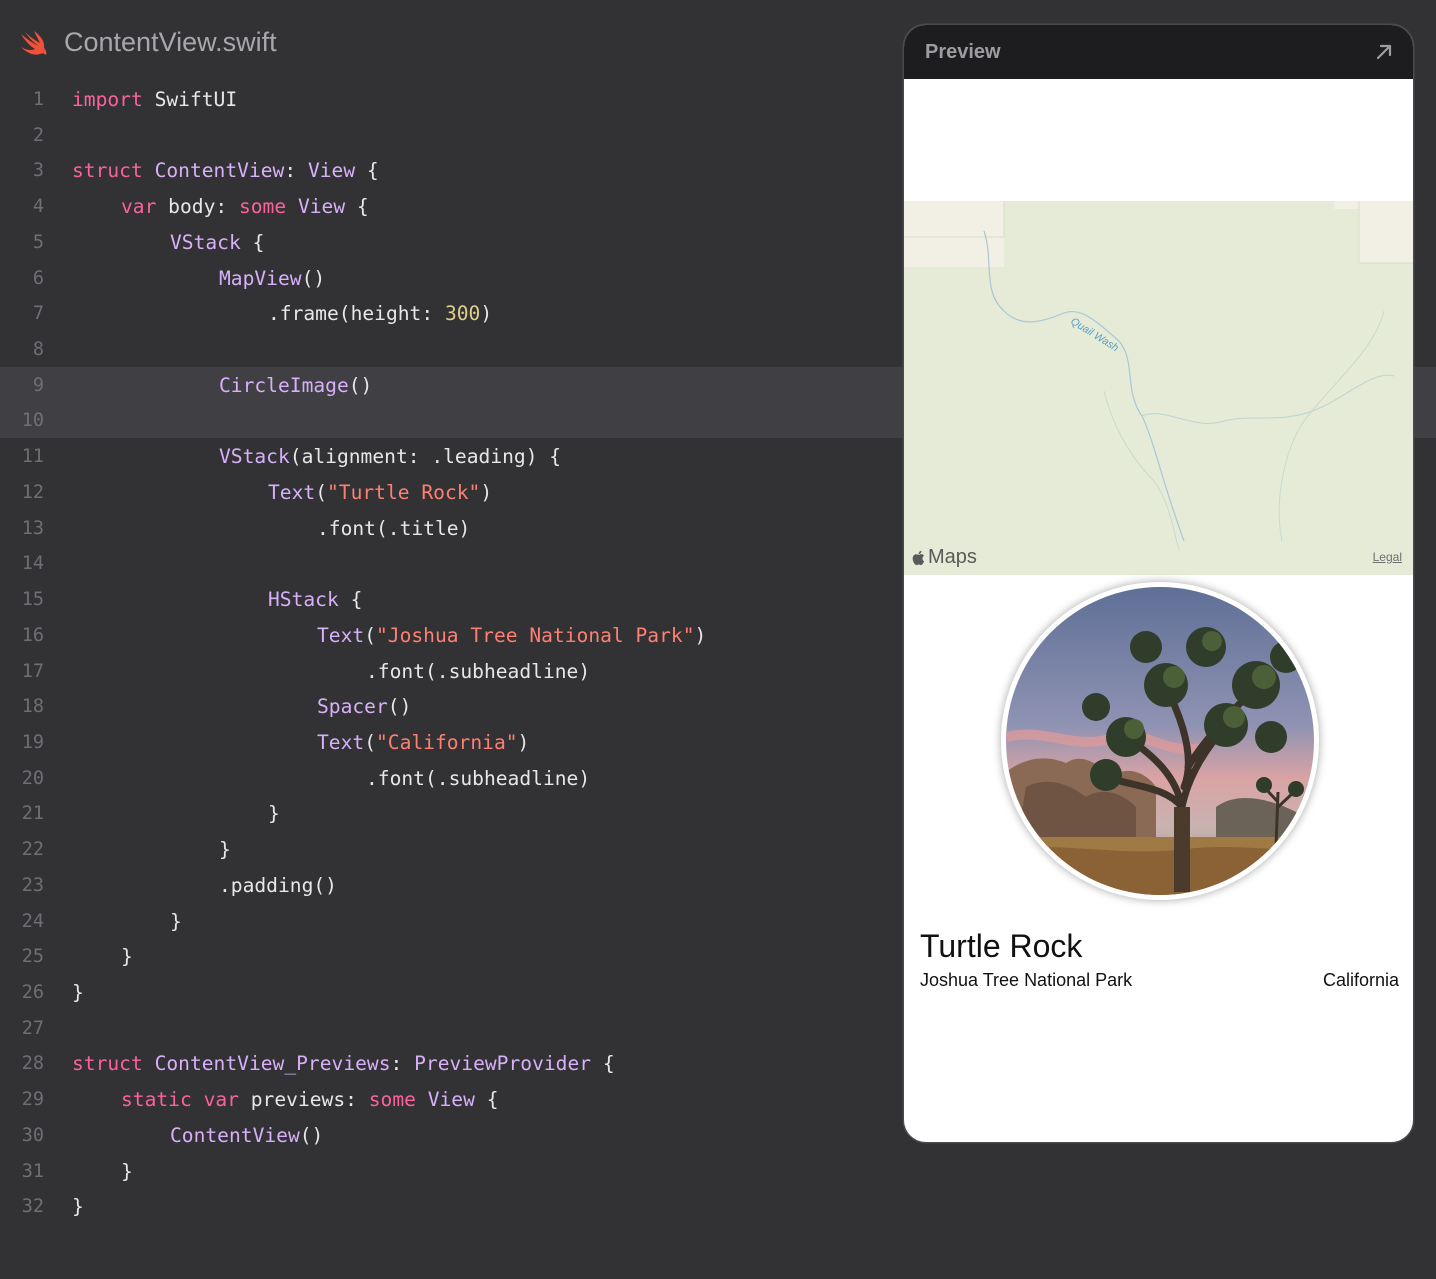 The image size is (1436, 1279). What do you see at coordinates (38, 278) in the screenshot?
I see `line-number: 6` at bounding box center [38, 278].